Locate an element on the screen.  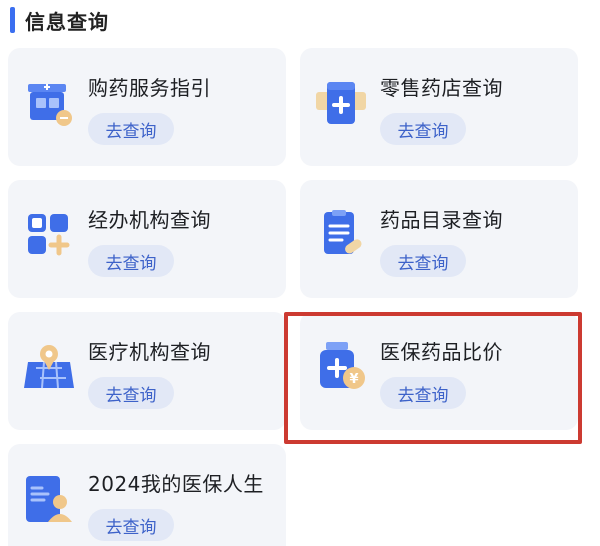
card-pharmacy-guide: 购药服务指引 去查询 is located at coordinates (147, 107).